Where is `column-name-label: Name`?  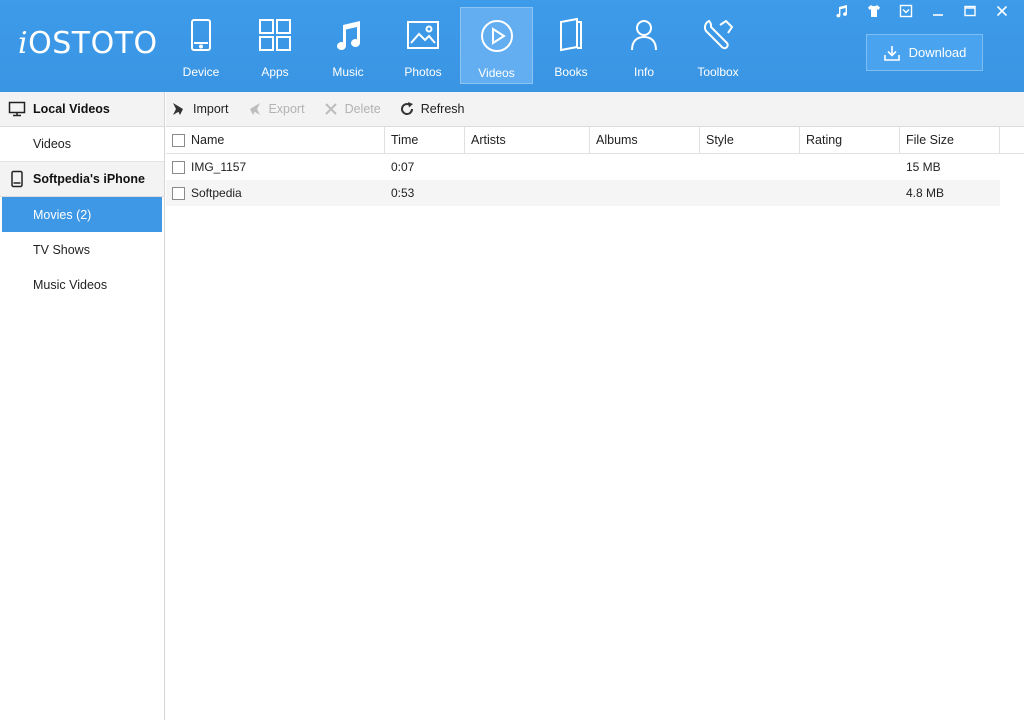
column-name-label: Name is located at coordinates (208, 140).